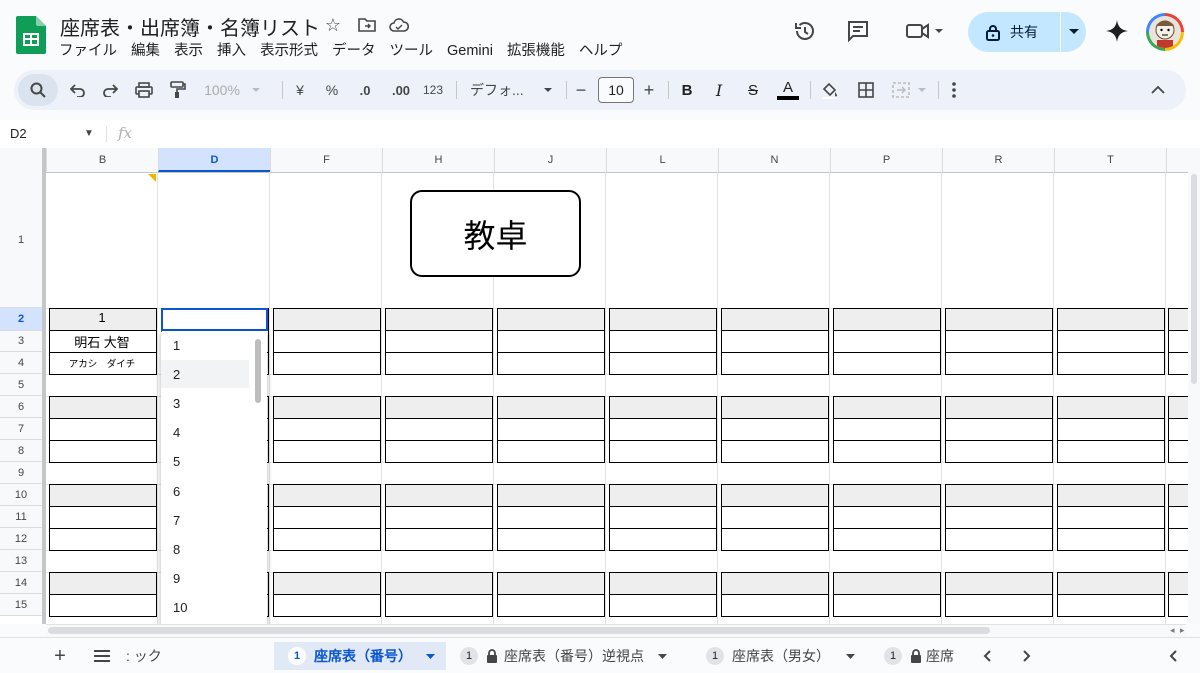  I want to click on format-percent-button: %, so click(332, 90).